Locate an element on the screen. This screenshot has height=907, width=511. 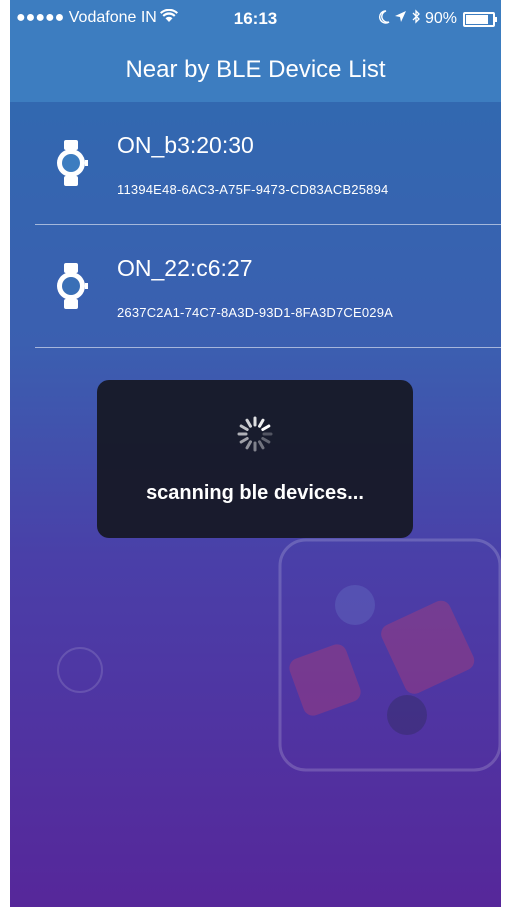
bluetooth-icon is located at coordinates (416, 19).